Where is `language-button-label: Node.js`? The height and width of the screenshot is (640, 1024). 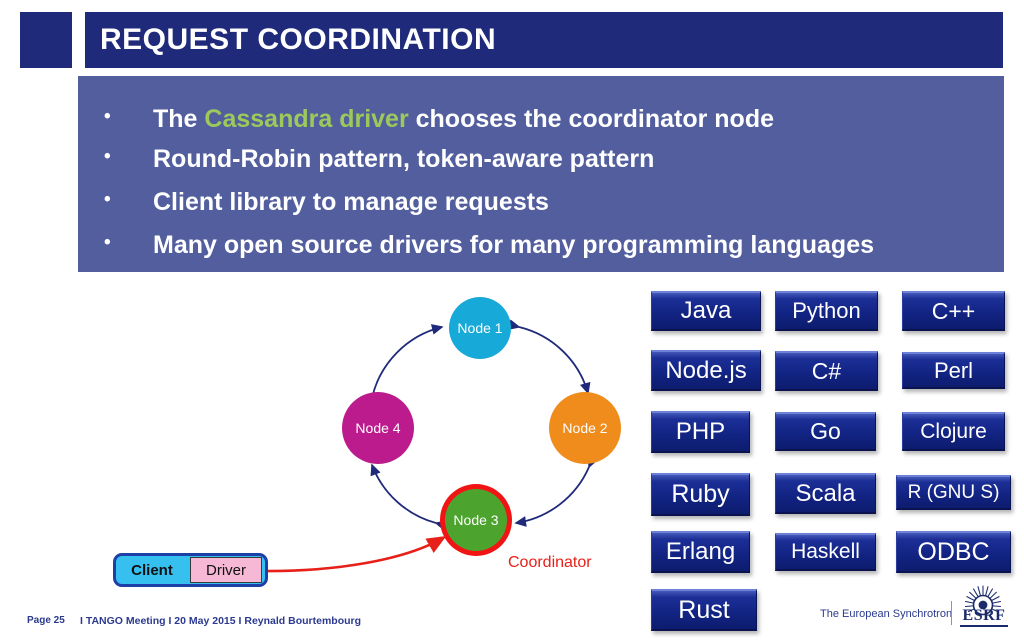 language-button-label: Node.js is located at coordinates (706, 370).